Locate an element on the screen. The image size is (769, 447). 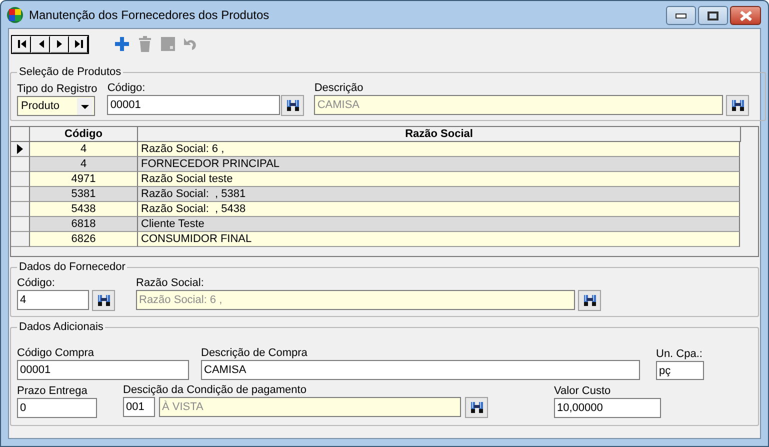
column-header: Código is located at coordinates (84, 134).